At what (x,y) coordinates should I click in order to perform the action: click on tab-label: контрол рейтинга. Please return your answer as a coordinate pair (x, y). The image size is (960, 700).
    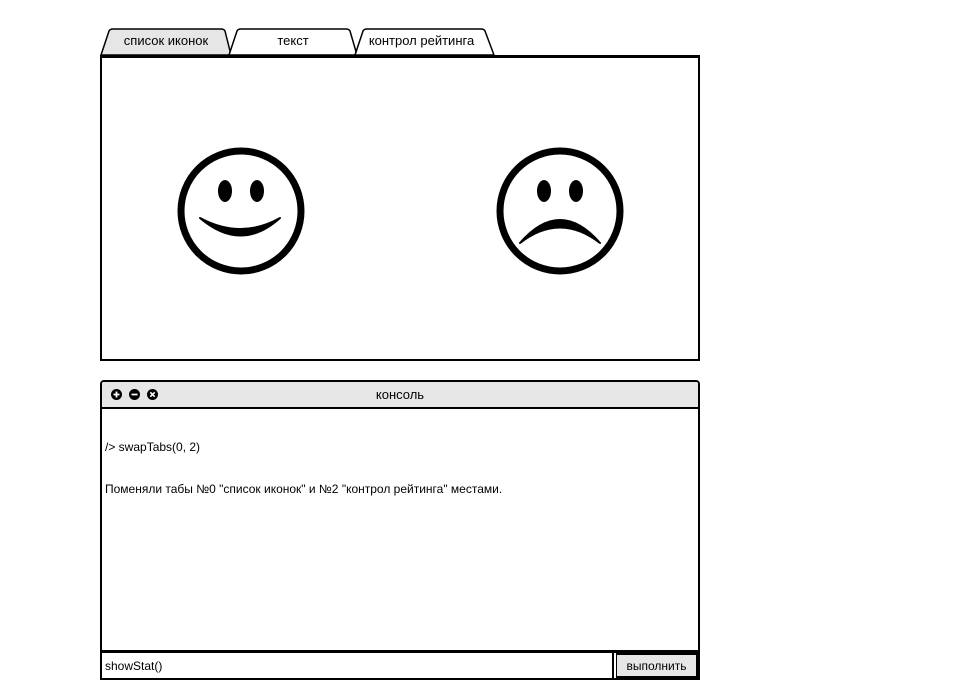
    Looking at the image, I should click on (421, 40).